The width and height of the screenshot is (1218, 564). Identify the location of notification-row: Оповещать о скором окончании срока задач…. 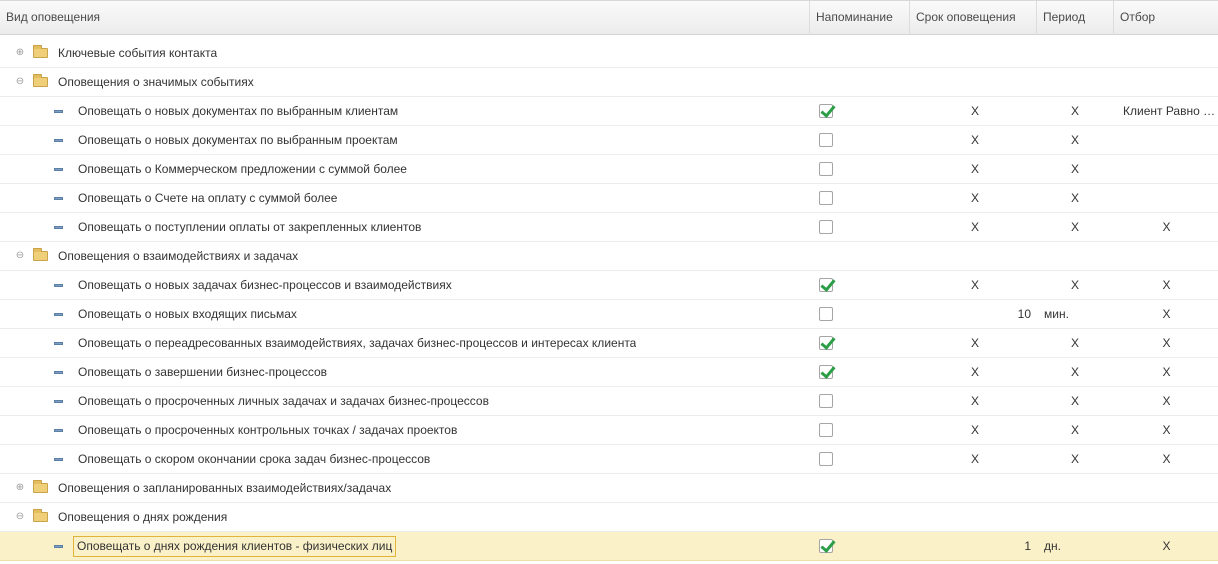
(609, 459).